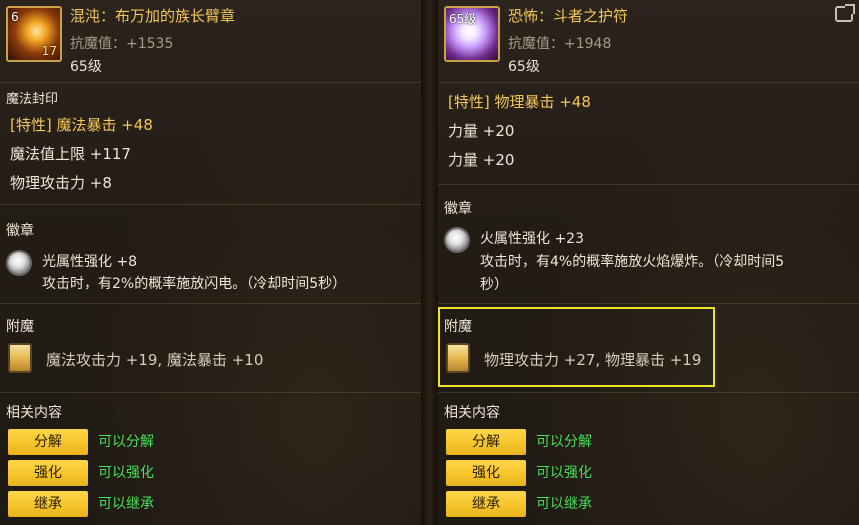 The height and width of the screenshot is (525, 859). Describe the element at coordinates (90, 262) in the screenshot. I see `emblem-line: 光属性强化 +8` at that location.